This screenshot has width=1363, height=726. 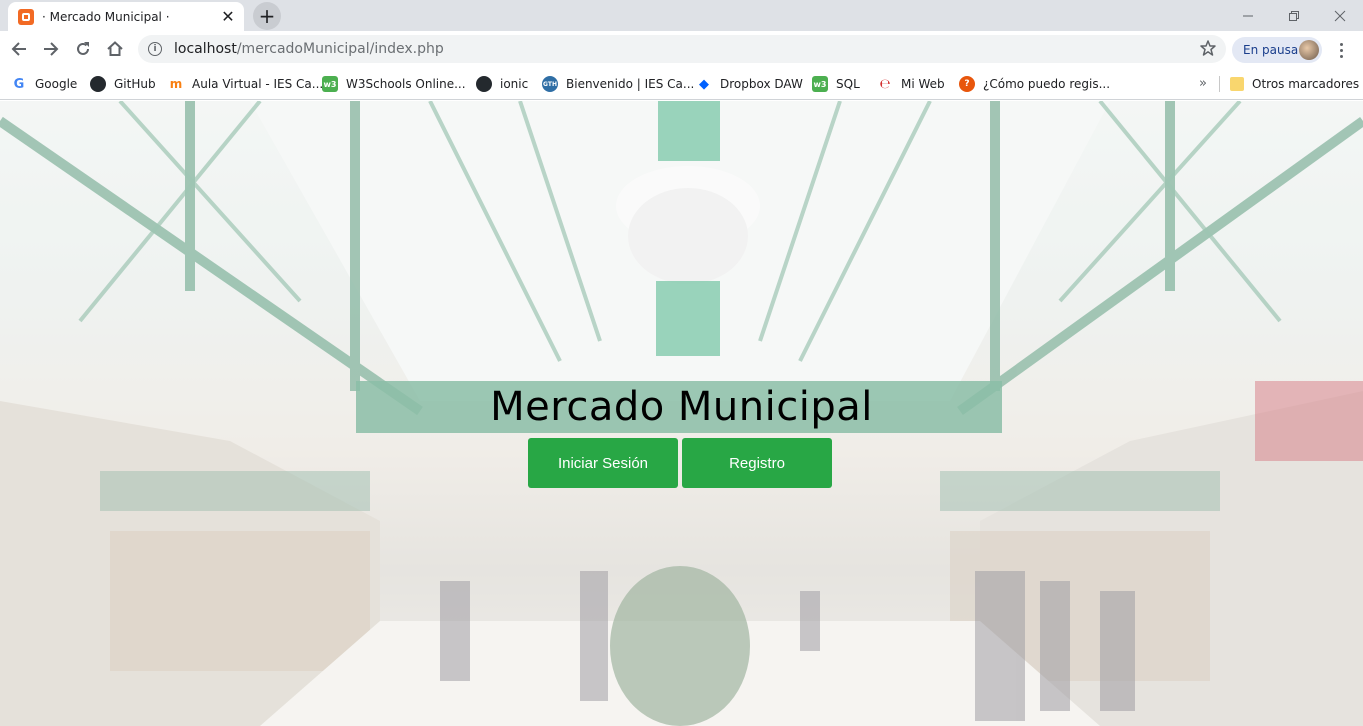 What do you see at coordinates (51, 49) in the screenshot?
I see `forward-arrow-icon` at bounding box center [51, 49].